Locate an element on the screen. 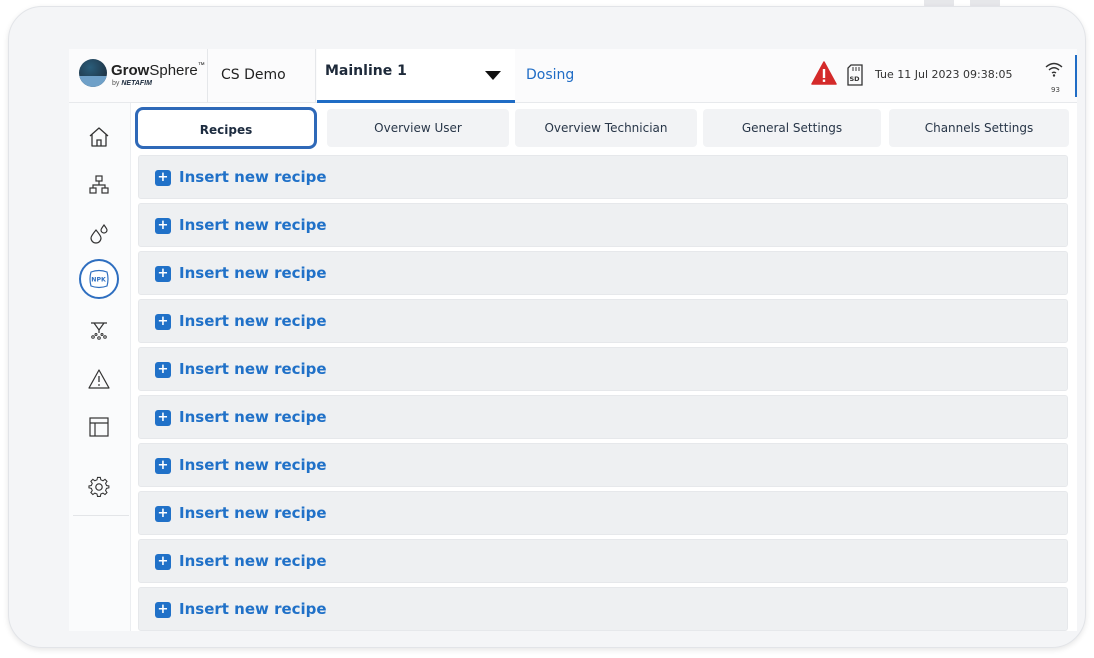 The width and height of the screenshot is (1094, 658). table-icon is located at coordinates (99, 427).